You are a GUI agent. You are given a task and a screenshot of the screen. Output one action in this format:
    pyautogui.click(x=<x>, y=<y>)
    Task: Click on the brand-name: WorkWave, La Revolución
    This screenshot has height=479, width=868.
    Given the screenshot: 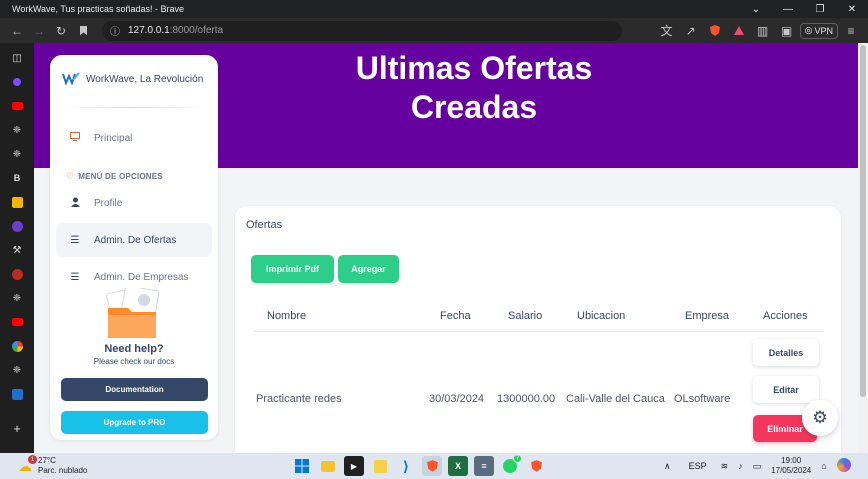 What is the action you would take?
    pyautogui.click(x=145, y=79)
    